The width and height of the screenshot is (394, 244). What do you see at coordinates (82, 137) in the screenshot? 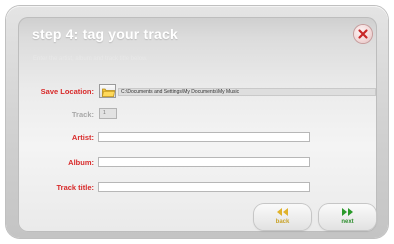
I see `artist-label: Artist:` at bounding box center [82, 137].